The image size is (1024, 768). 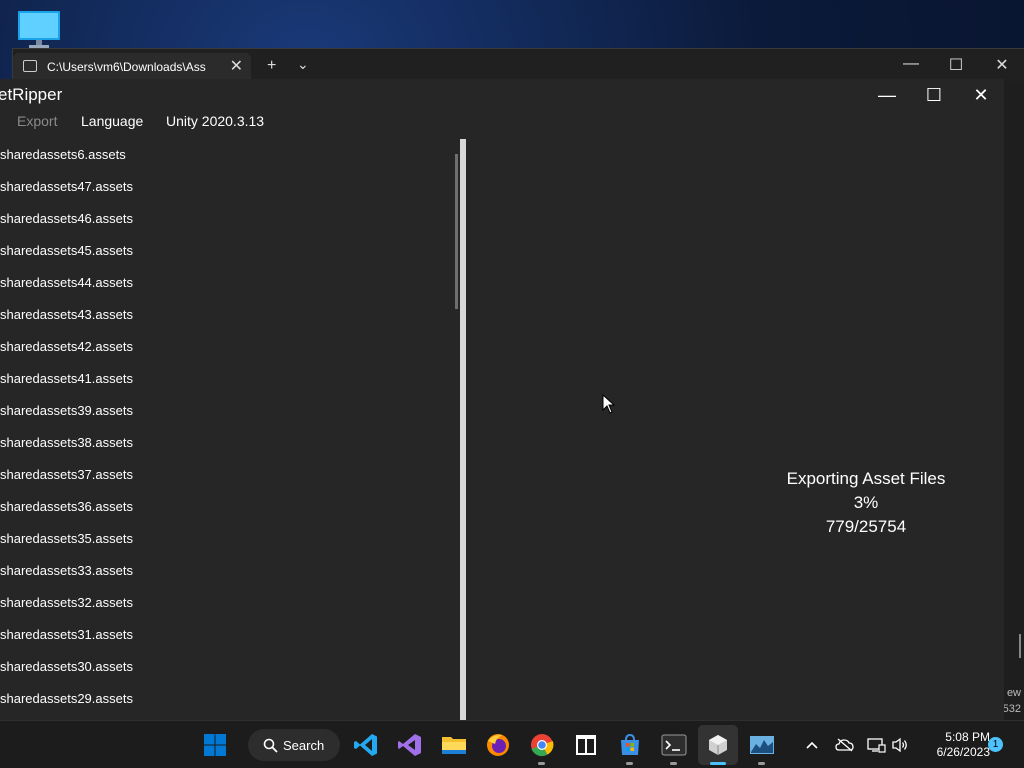 What do you see at coordinates (37, 121) in the screenshot?
I see `menu-export: Export` at bounding box center [37, 121].